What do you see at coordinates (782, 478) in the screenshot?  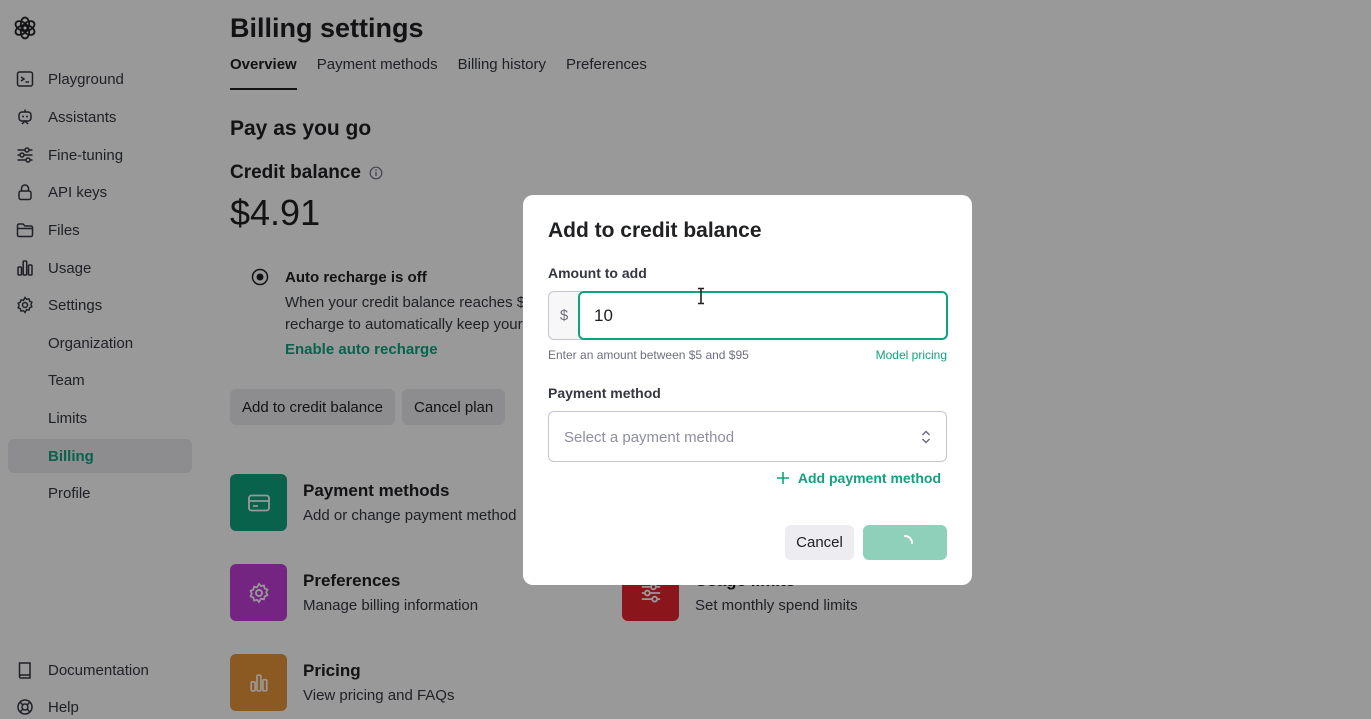 I see `plus-icon` at bounding box center [782, 478].